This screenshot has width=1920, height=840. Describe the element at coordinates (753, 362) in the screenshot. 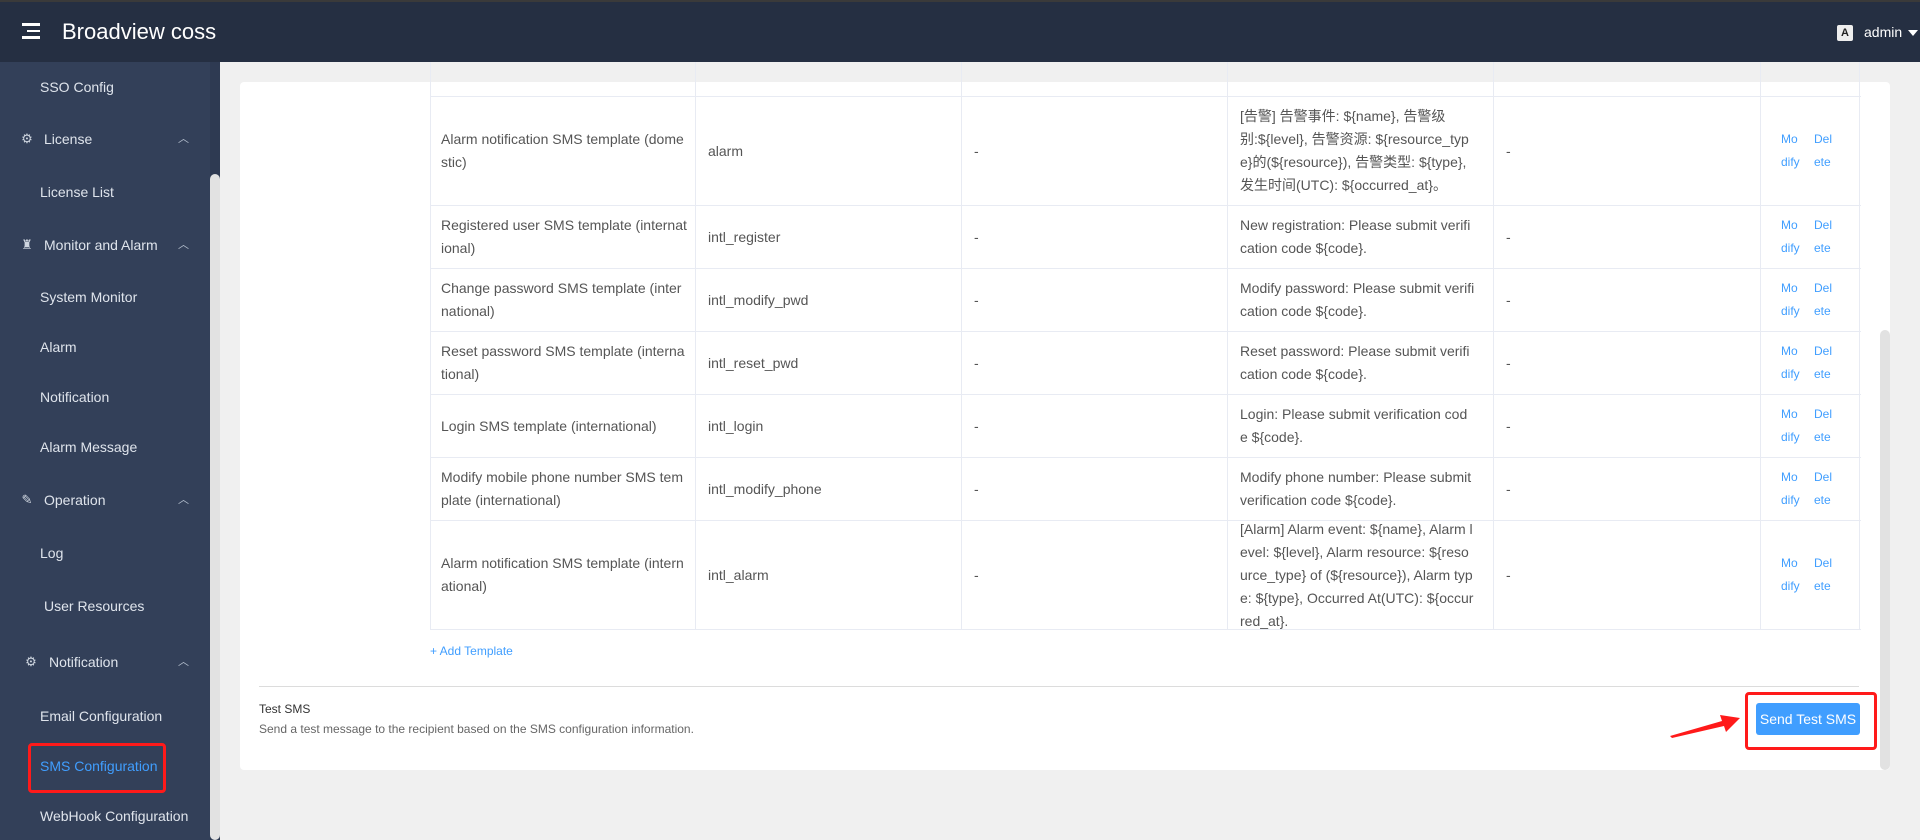

I see `template-key-cell-text: intl_reset_pwd` at that location.